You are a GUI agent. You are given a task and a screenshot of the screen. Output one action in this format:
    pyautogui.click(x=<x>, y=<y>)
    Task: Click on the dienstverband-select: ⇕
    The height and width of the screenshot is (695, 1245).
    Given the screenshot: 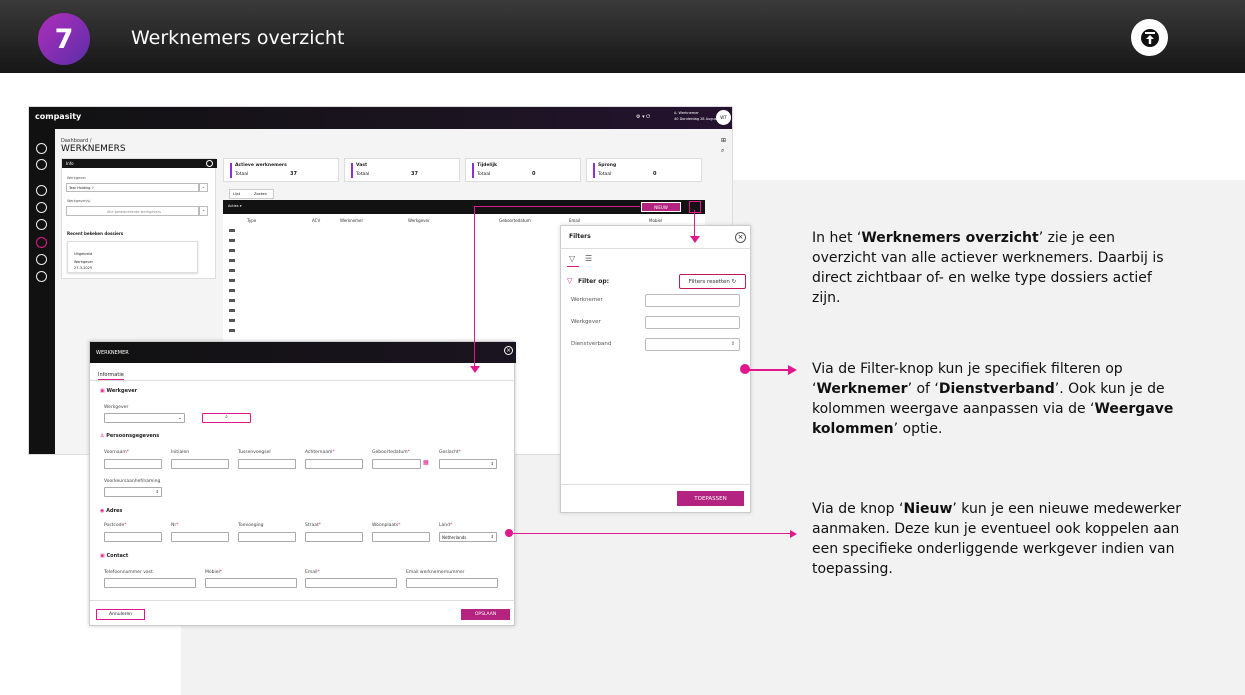 What is the action you would take?
    pyautogui.click(x=692, y=344)
    